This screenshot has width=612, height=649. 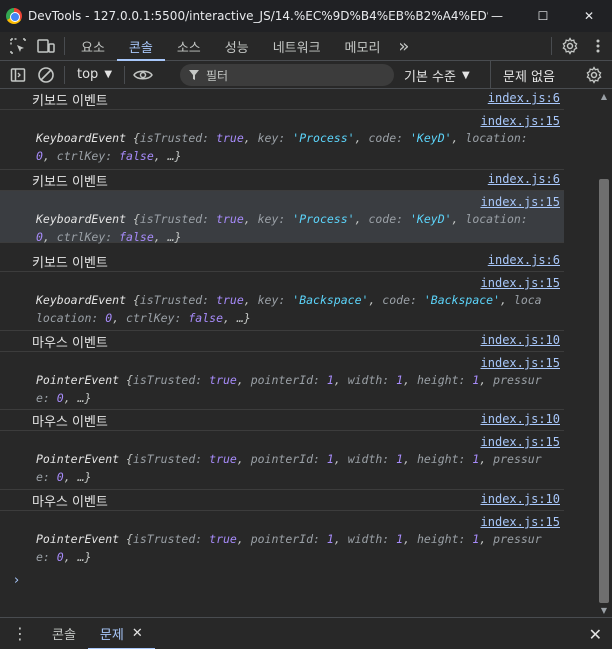 What do you see at coordinates (140, 46) in the screenshot?
I see `tab-console: 콘솔` at bounding box center [140, 46].